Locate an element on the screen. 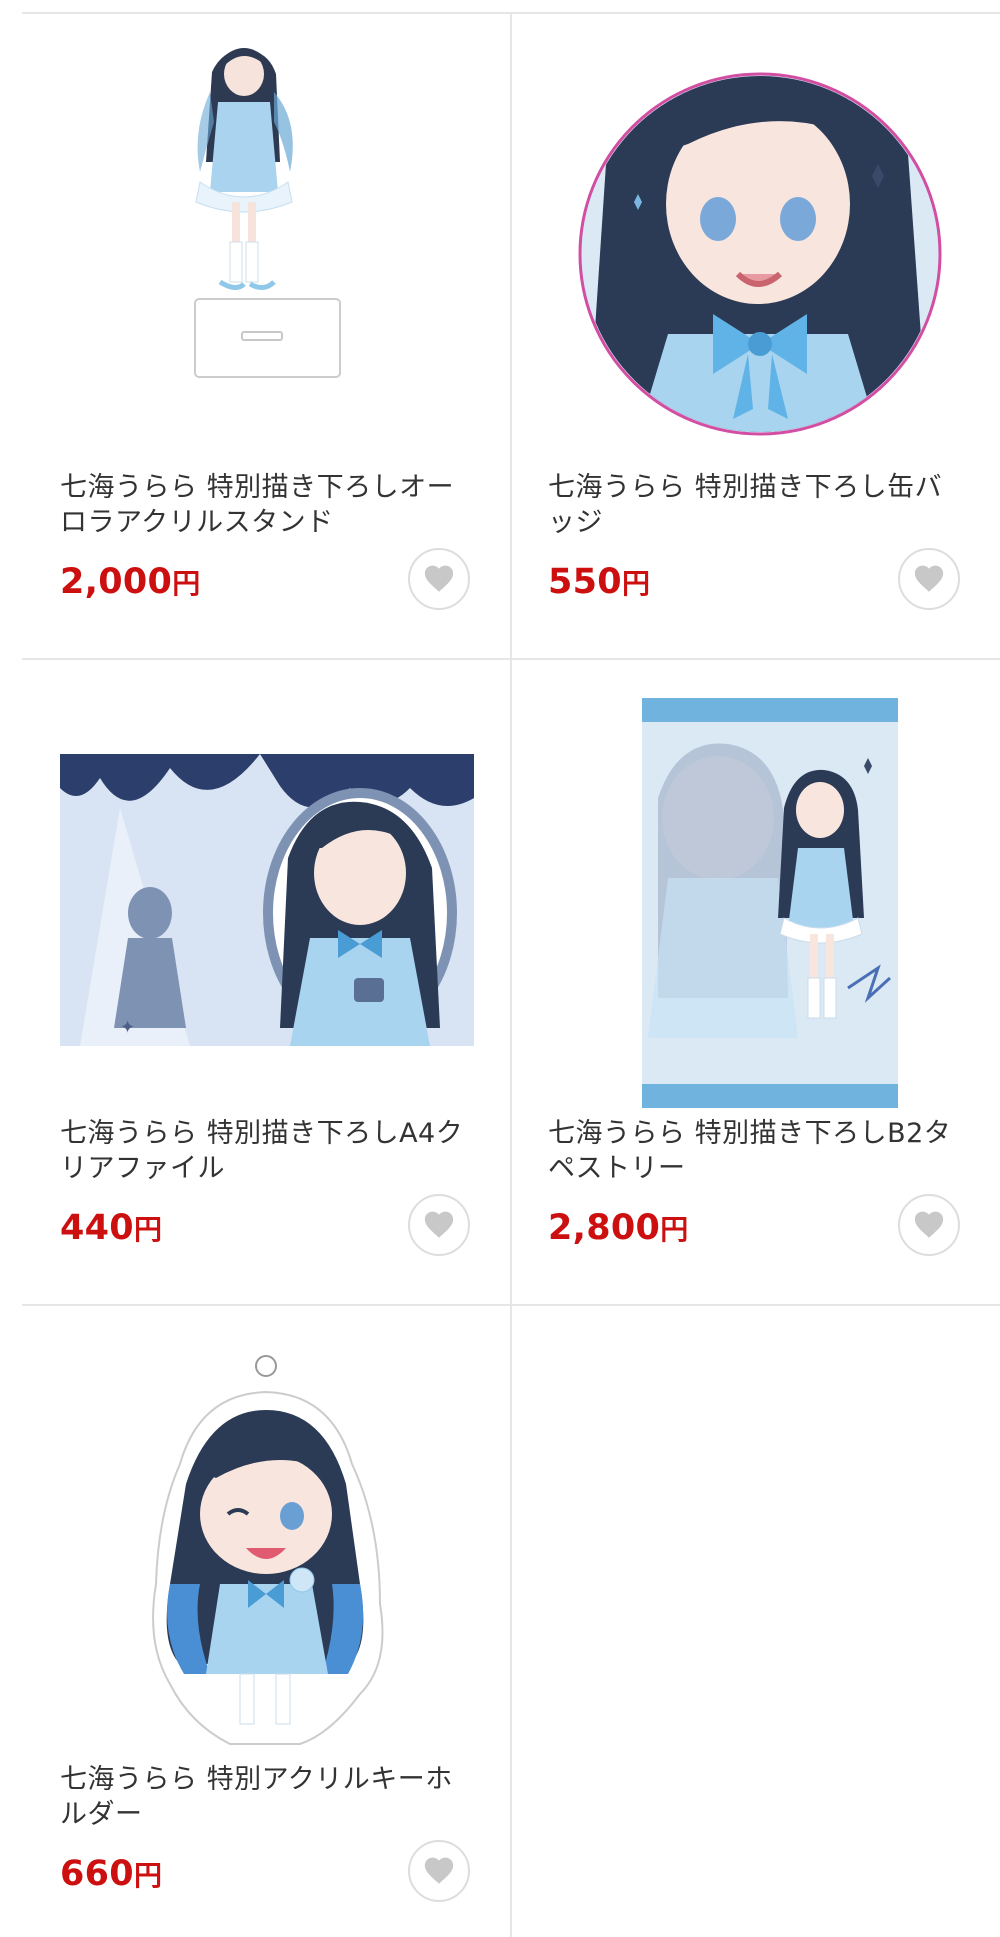  product-price: 440円 is located at coordinates (111, 1228).